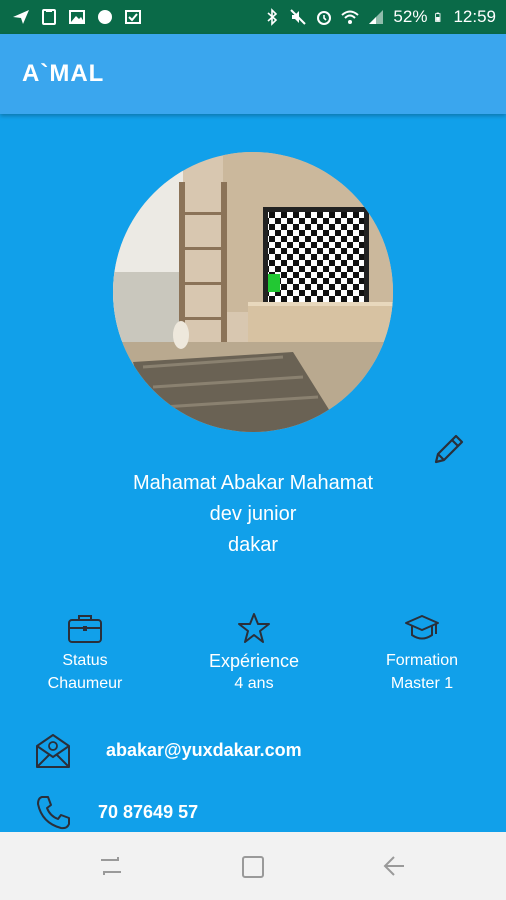 This screenshot has height=900, width=506. What do you see at coordinates (77, 17) in the screenshot?
I see `image-notification-icon` at bounding box center [77, 17].